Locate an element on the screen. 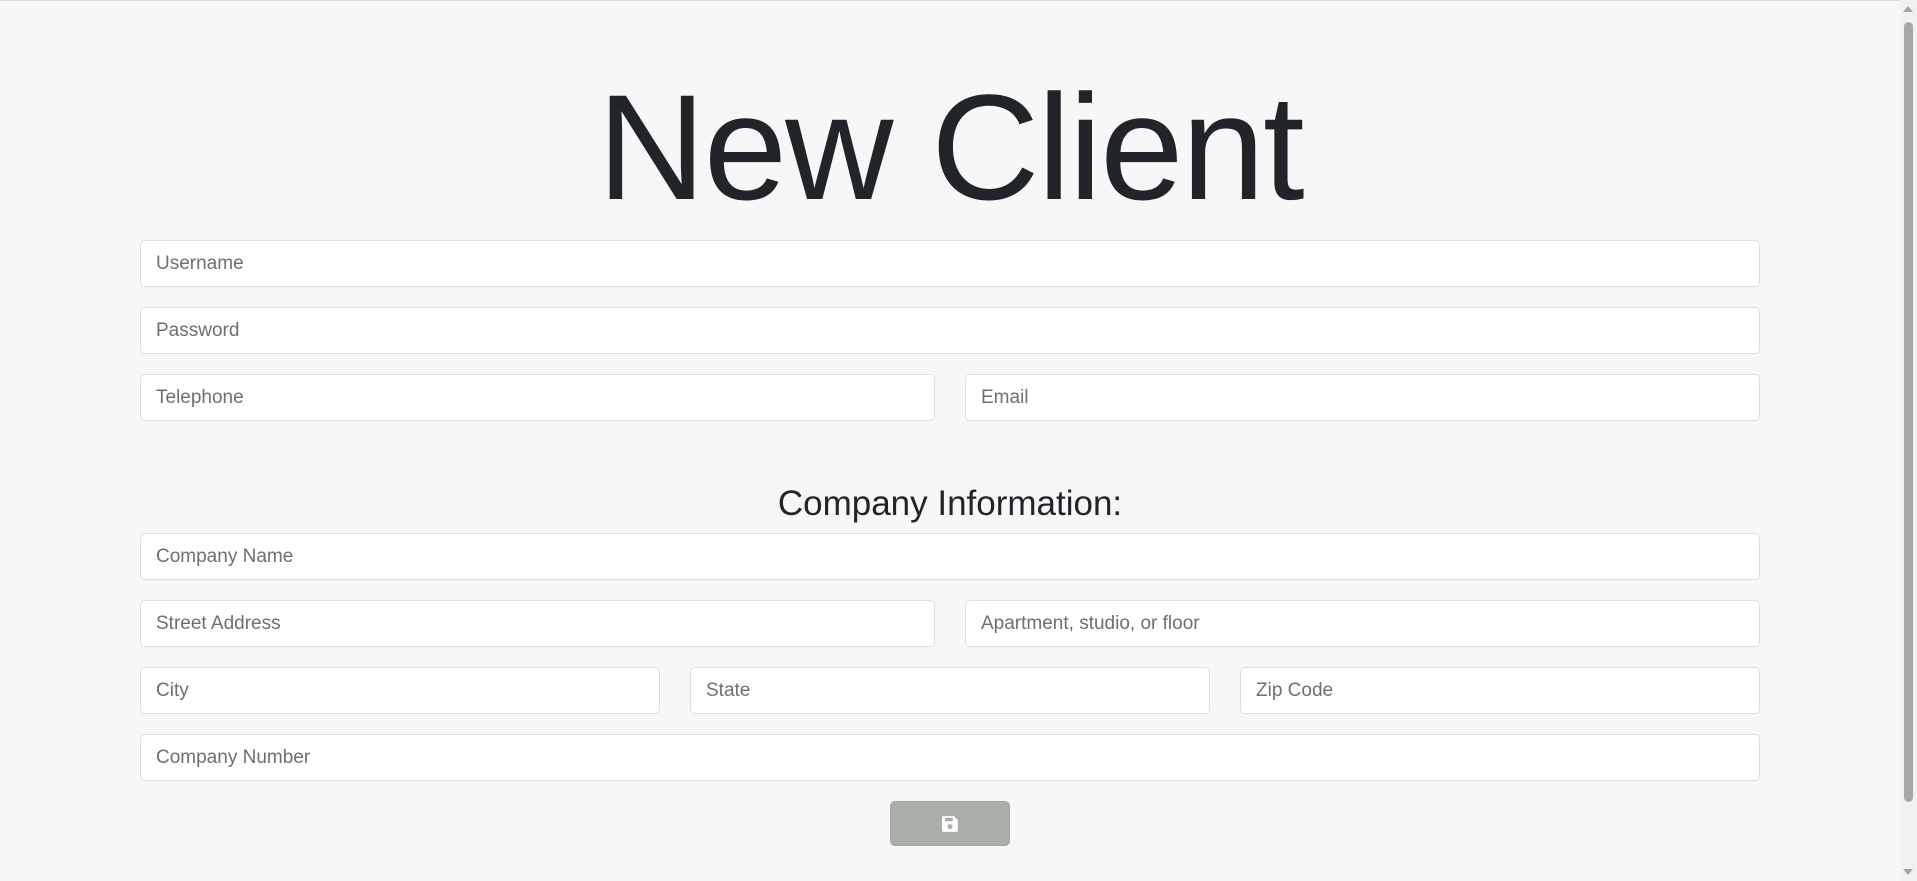  apartment-input is located at coordinates (1362, 623).